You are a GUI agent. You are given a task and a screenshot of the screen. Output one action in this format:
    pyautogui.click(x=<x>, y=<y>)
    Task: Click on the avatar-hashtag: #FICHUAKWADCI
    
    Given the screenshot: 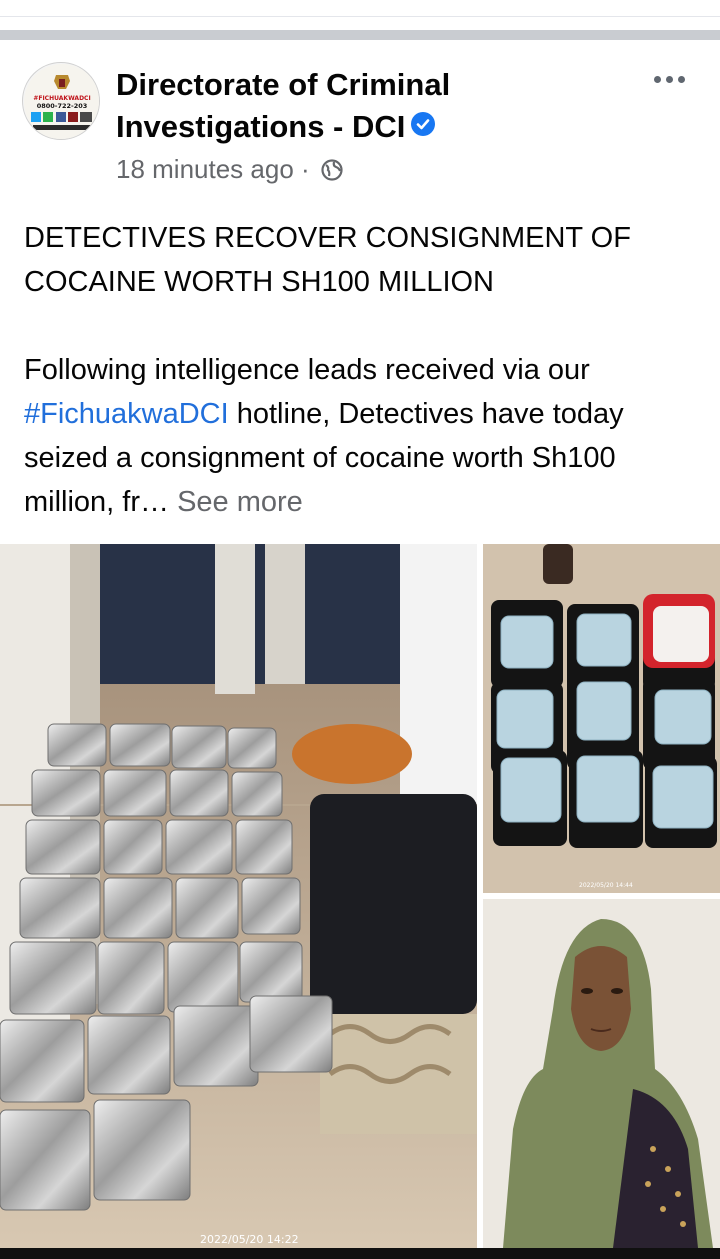 What is the action you would take?
    pyautogui.click(x=61, y=98)
    